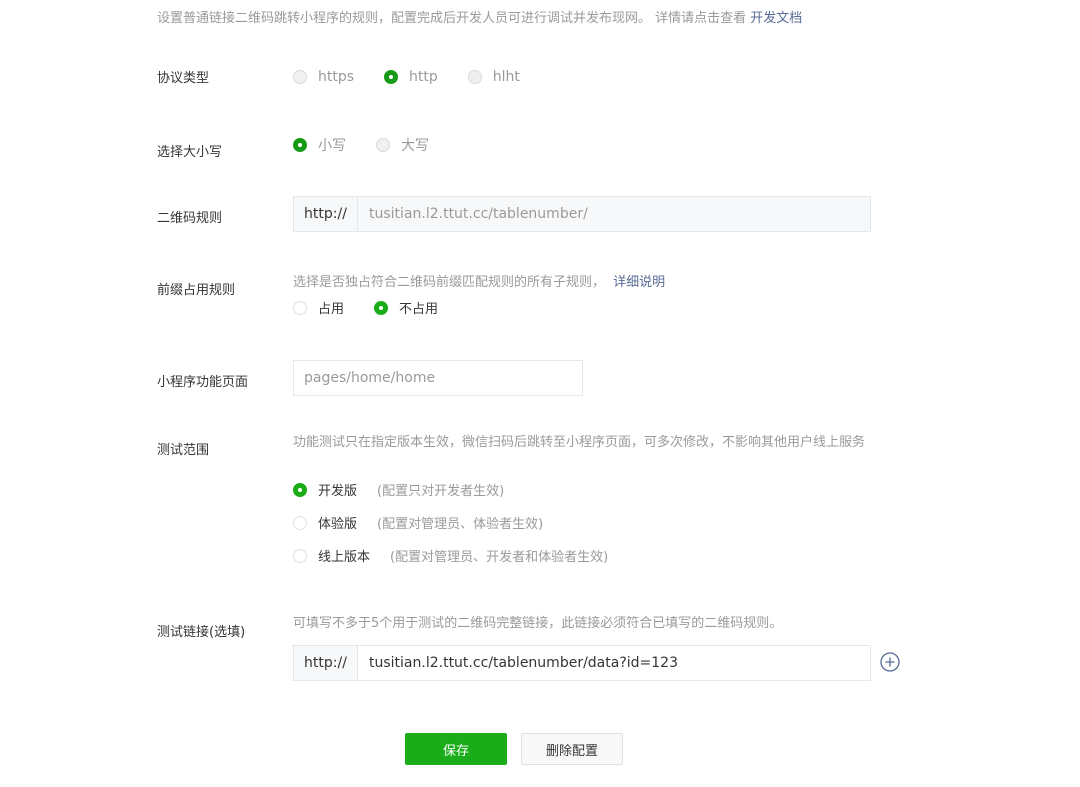 The image size is (1080, 787). Describe the element at coordinates (196, 290) in the screenshot. I see `prefix-rule-label: 前缀占用规则` at that location.